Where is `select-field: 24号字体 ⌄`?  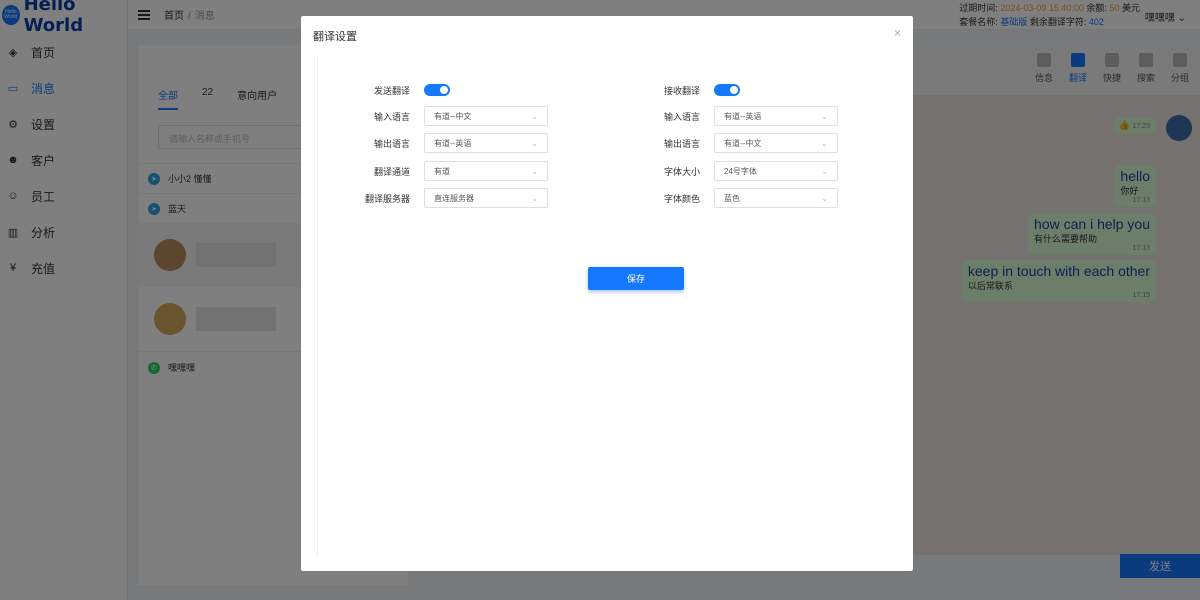 select-field: 24号字体 ⌄ is located at coordinates (776, 171).